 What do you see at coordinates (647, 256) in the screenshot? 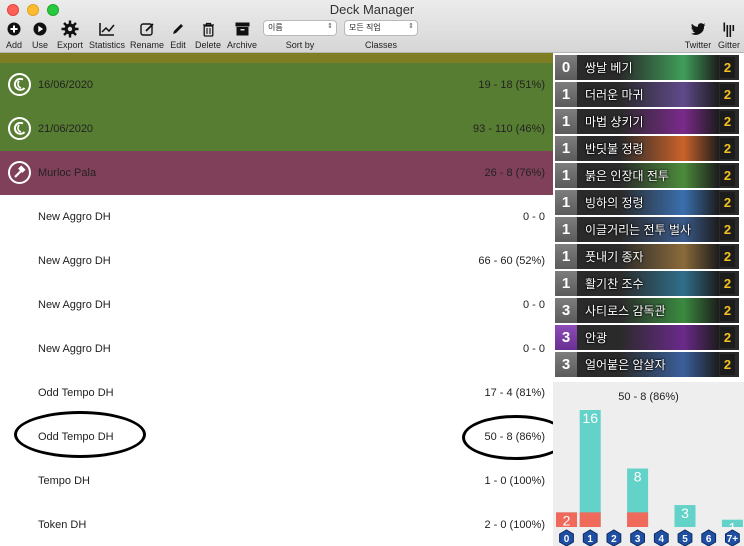
I see `card-row: 1 풋내기 종자 2` at bounding box center [647, 256].